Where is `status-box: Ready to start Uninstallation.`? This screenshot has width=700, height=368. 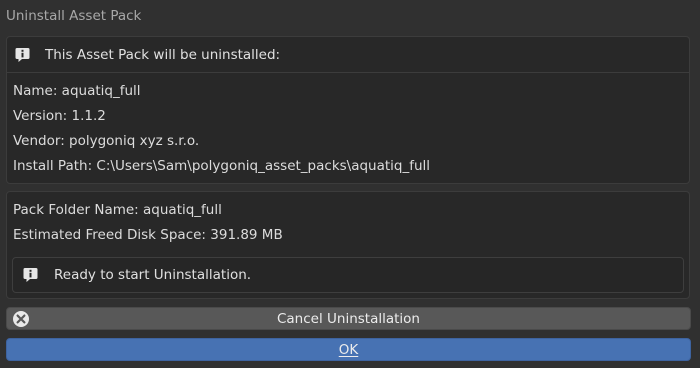 status-box: Ready to start Uninstallation. is located at coordinates (348, 275).